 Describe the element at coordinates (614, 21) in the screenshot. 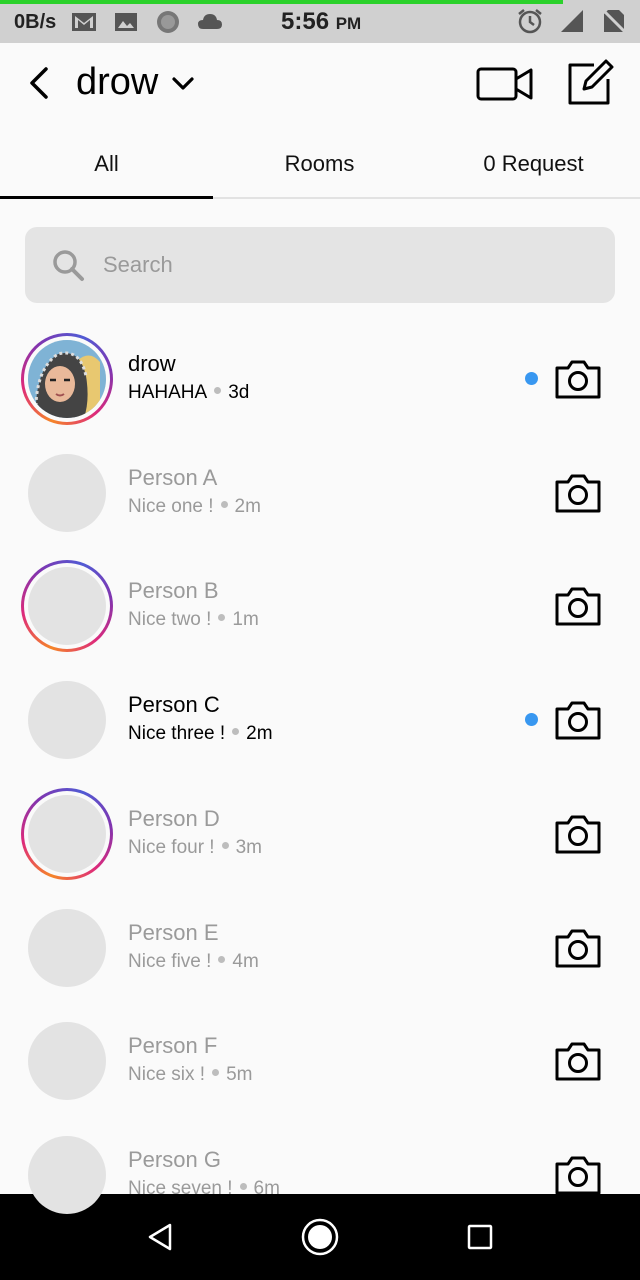

I see `no-sim-icon` at that location.